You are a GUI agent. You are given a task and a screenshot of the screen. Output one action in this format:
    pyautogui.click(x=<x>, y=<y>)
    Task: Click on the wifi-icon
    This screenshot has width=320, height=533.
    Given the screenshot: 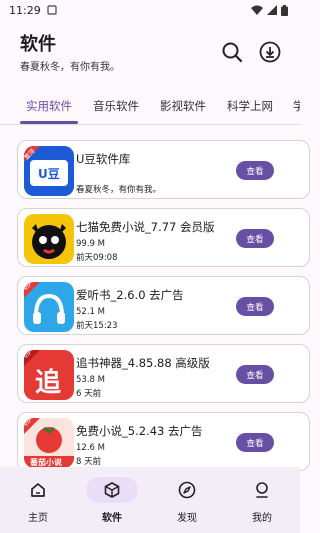 What is the action you would take?
    pyautogui.click(x=257, y=10)
    